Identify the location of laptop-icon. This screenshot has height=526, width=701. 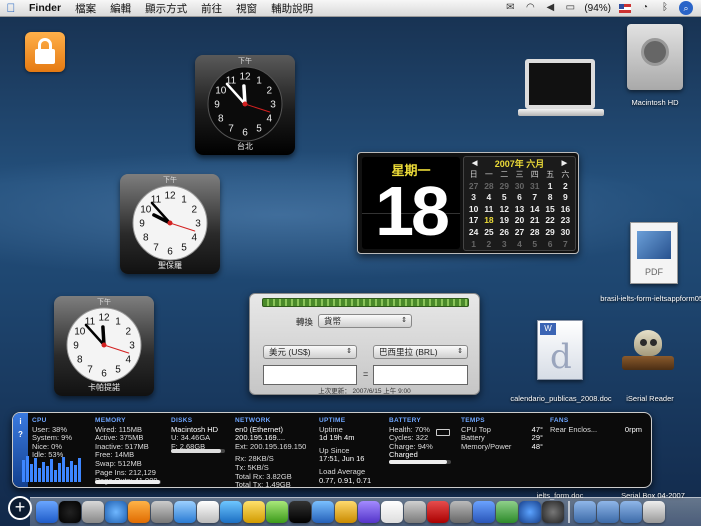
(560, 84).